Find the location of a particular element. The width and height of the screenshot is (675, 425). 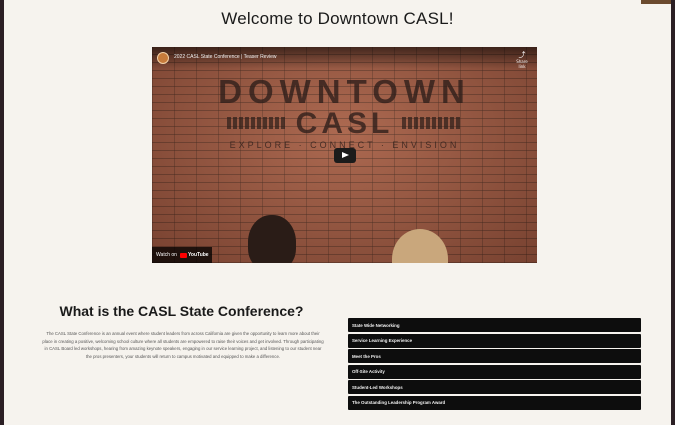

watch-on-youtube-button: Watch on YouTube is located at coordinates (182, 255).